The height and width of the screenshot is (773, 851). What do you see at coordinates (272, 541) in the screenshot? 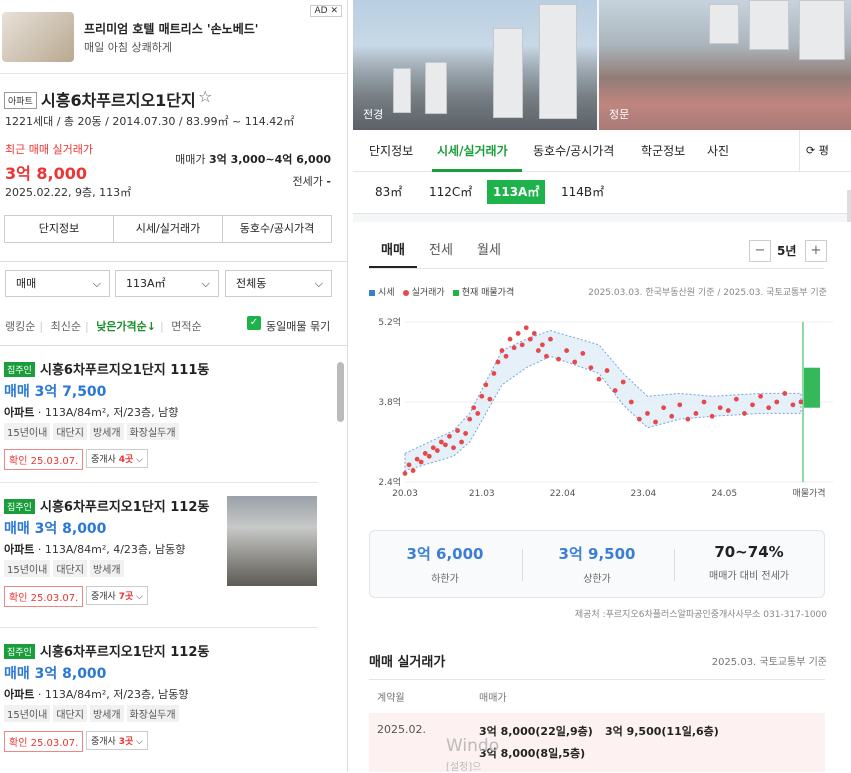
I see `listing-photo` at bounding box center [272, 541].